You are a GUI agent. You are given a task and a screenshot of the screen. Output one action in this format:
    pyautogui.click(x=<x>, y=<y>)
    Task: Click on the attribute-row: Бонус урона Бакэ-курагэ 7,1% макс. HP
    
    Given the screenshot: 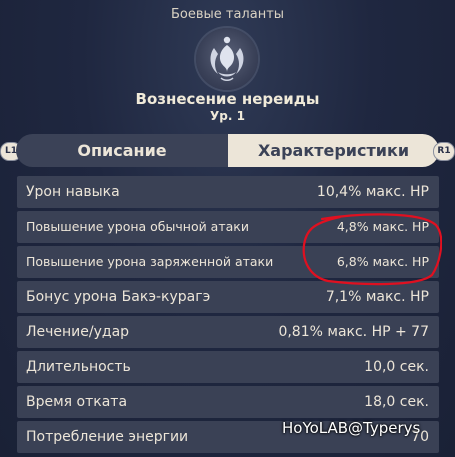 What is the action you would take?
    pyautogui.click(x=228, y=297)
    